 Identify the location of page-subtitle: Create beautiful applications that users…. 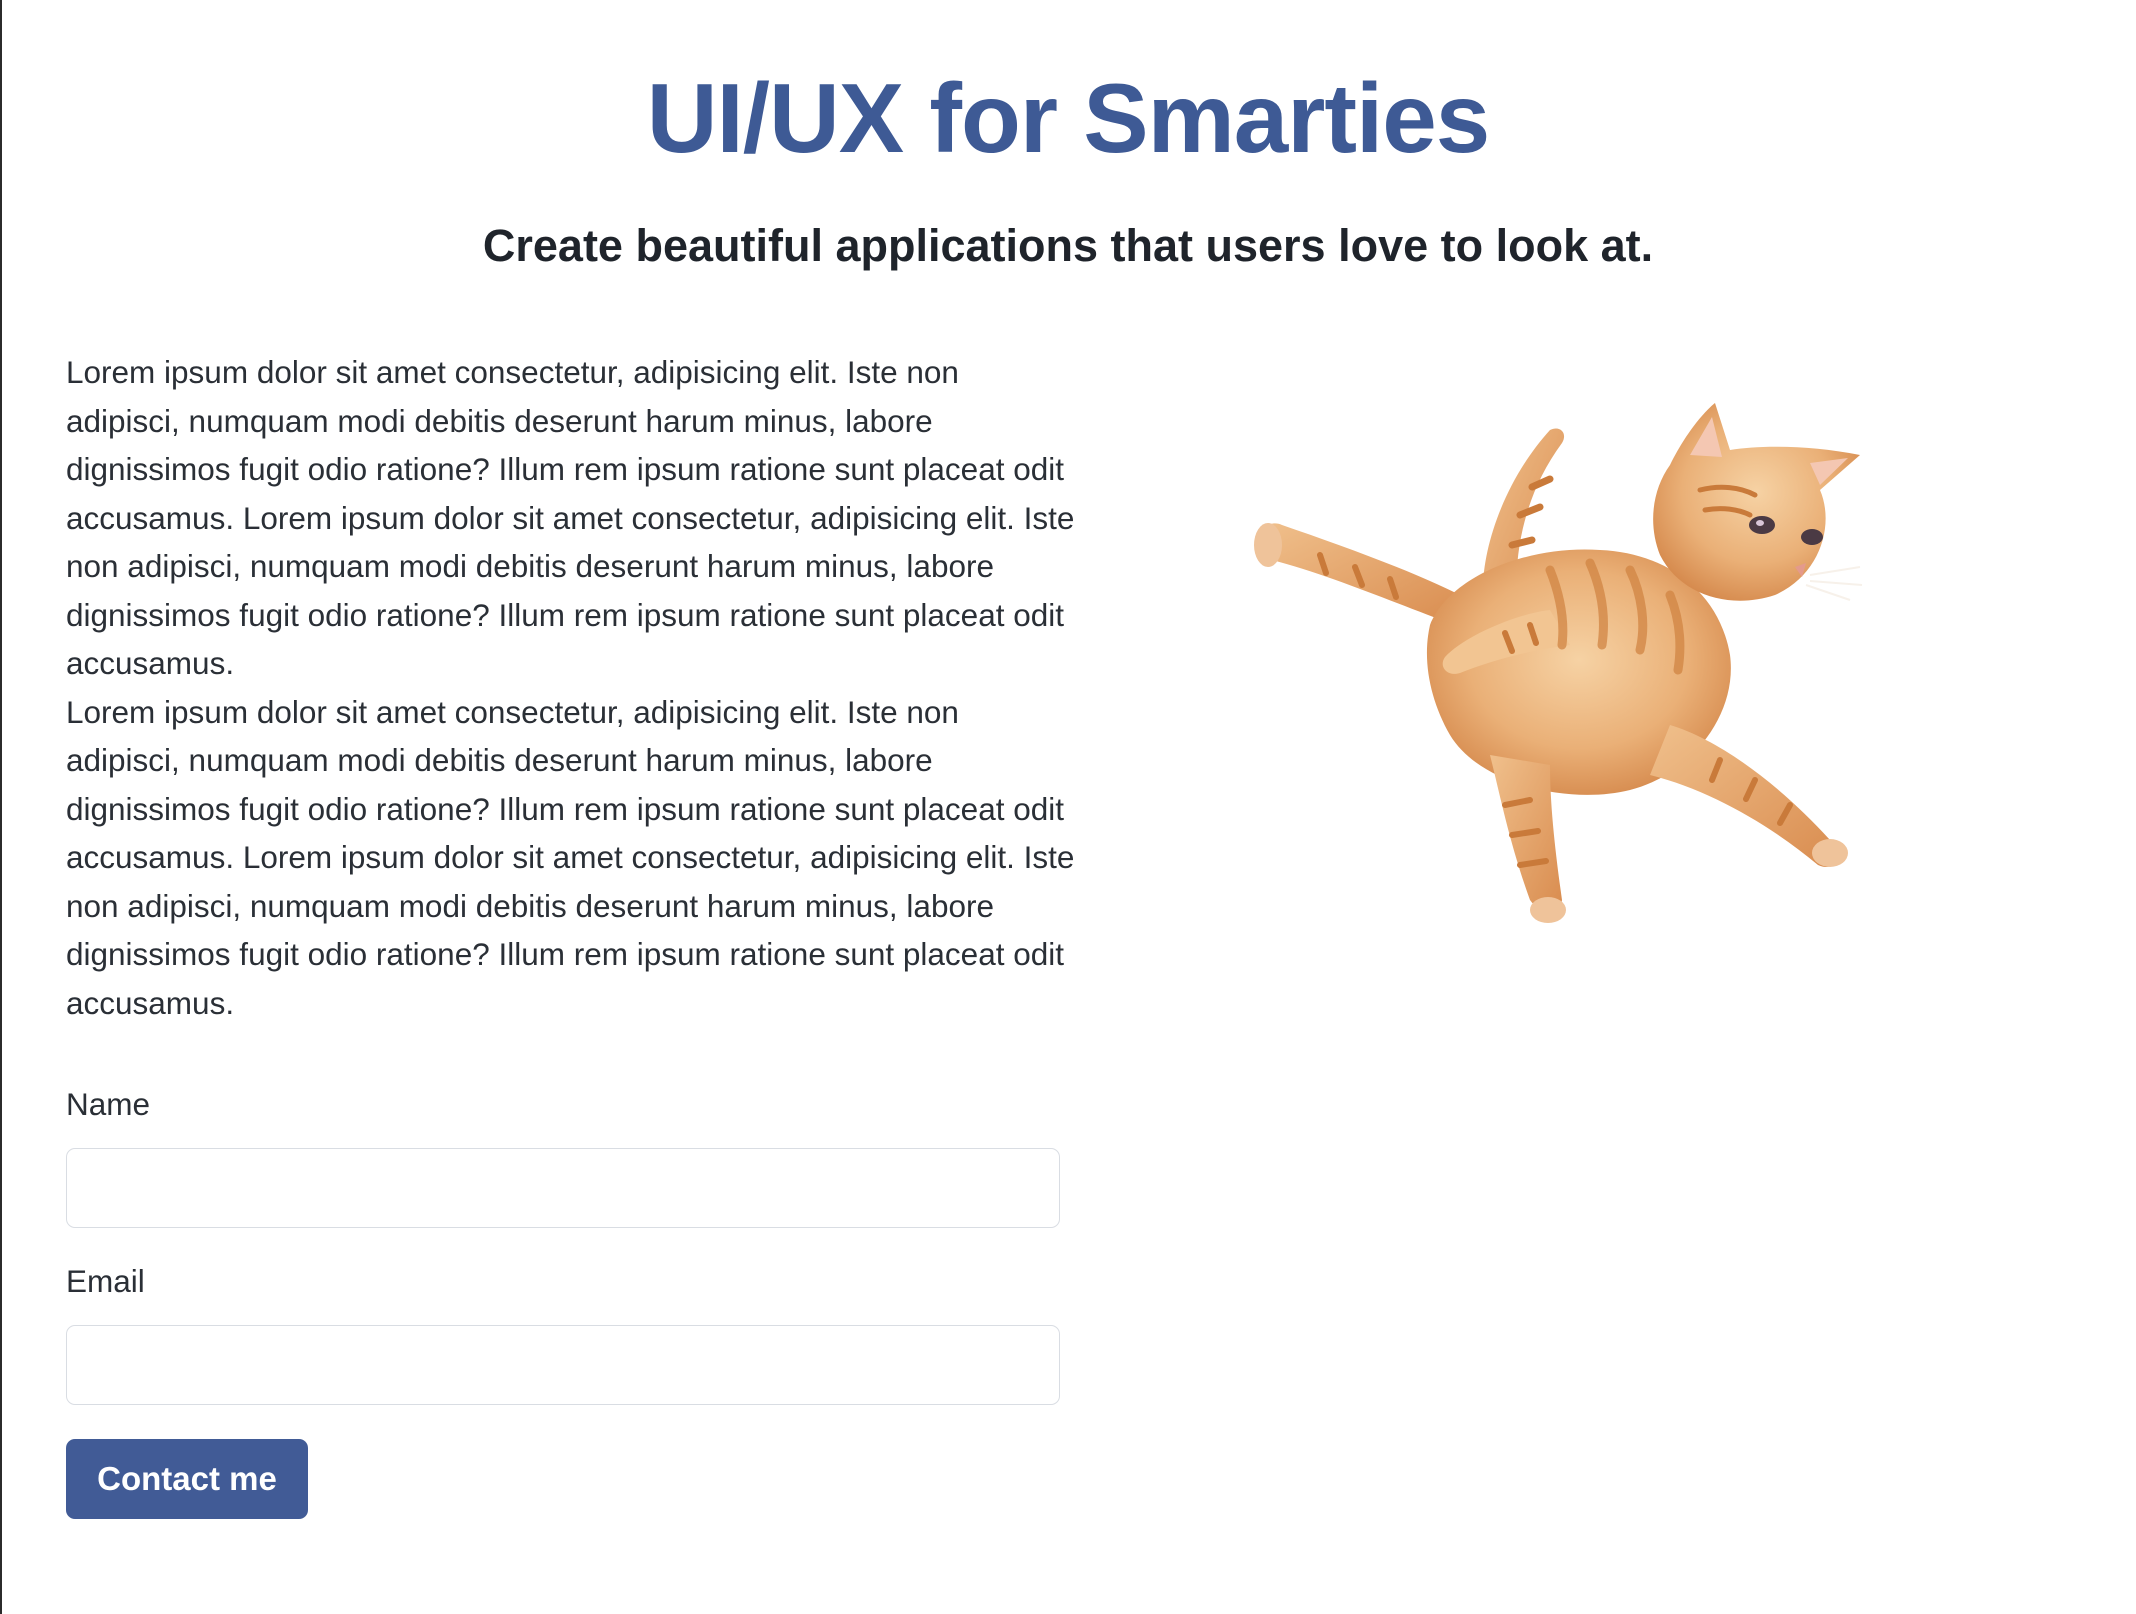
(1068, 245).